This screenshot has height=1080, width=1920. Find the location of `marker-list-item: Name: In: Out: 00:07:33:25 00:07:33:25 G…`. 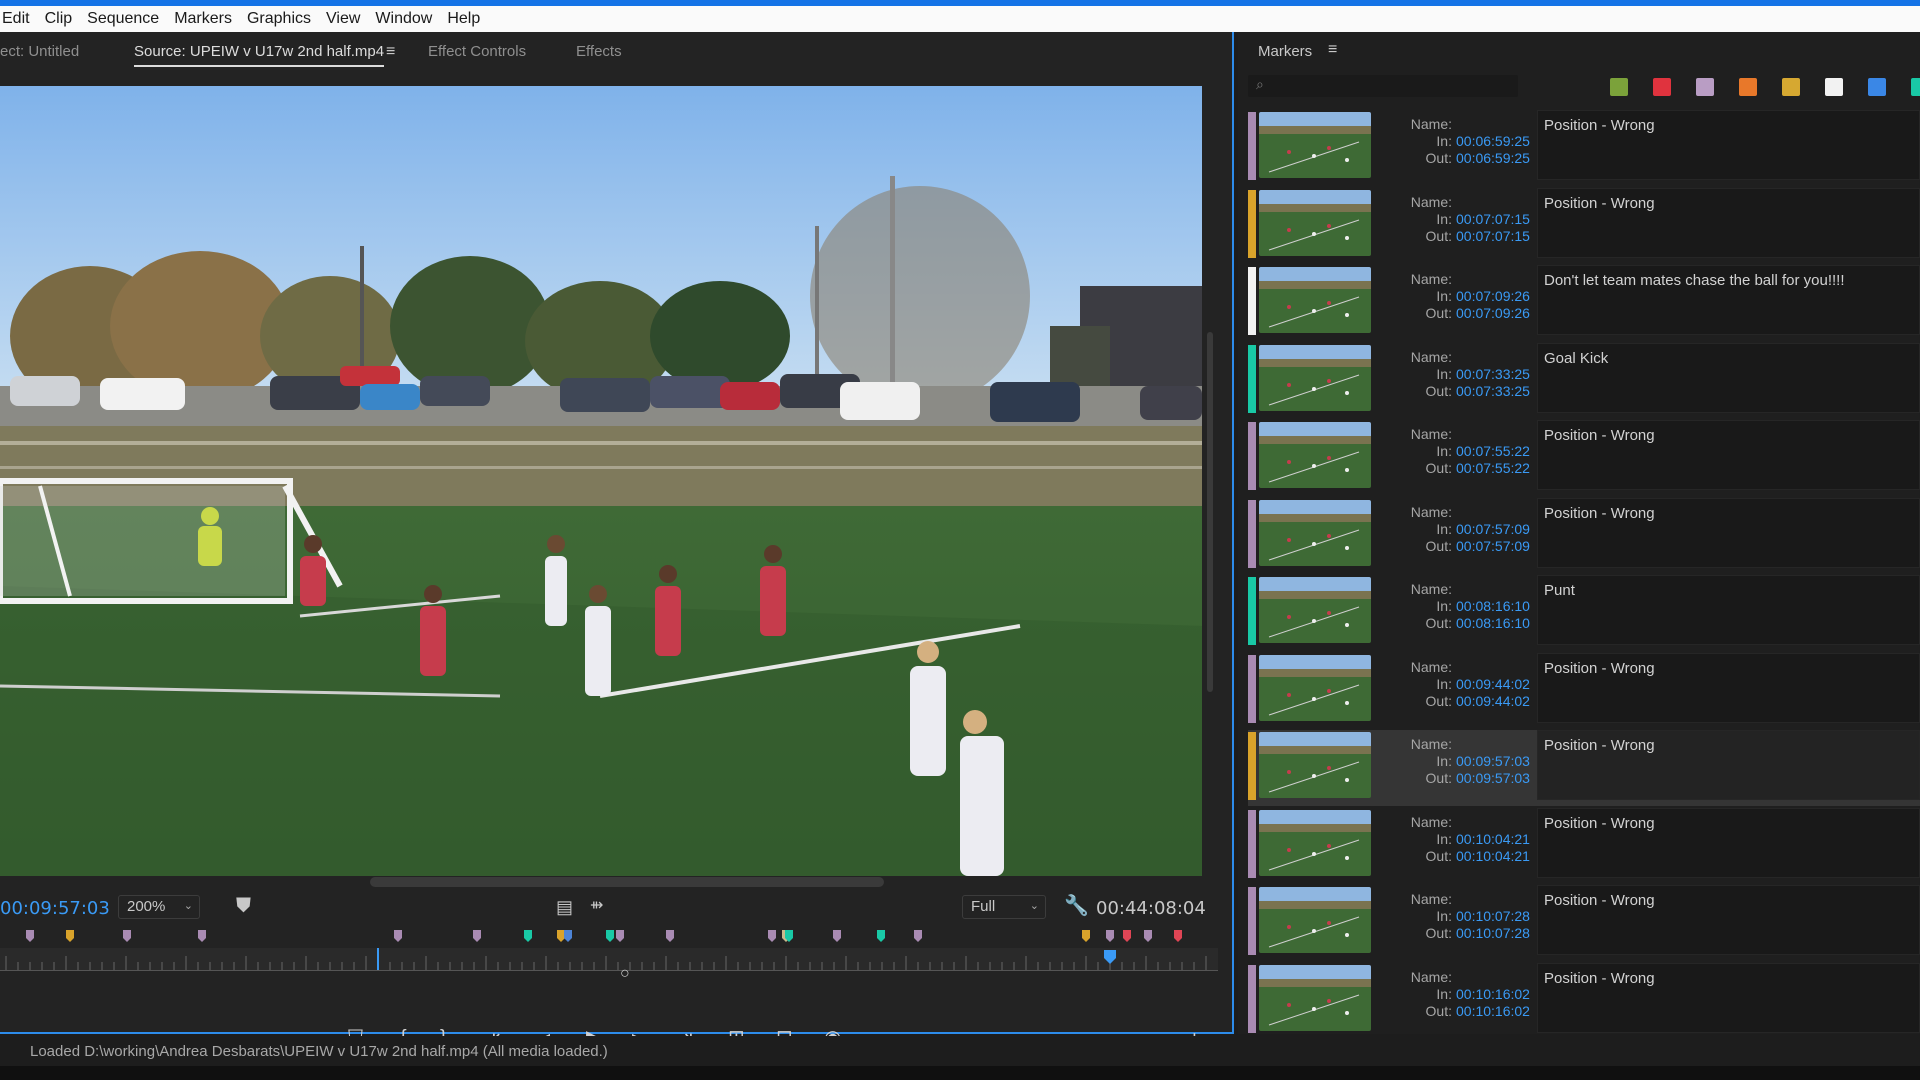

marker-list-item: Name: In: Out: 00:07:33:25 00:07:33:25 G… is located at coordinates (1584, 380).